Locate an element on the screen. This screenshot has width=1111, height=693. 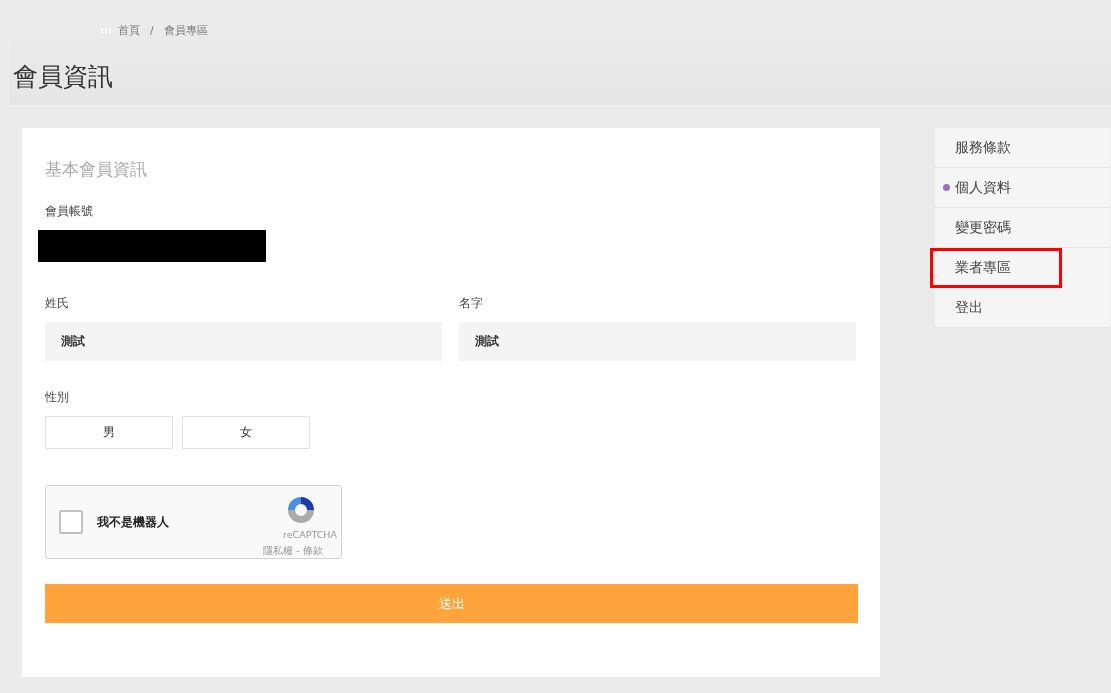
recaptcha-logo-icon is located at coordinates (301, 510).